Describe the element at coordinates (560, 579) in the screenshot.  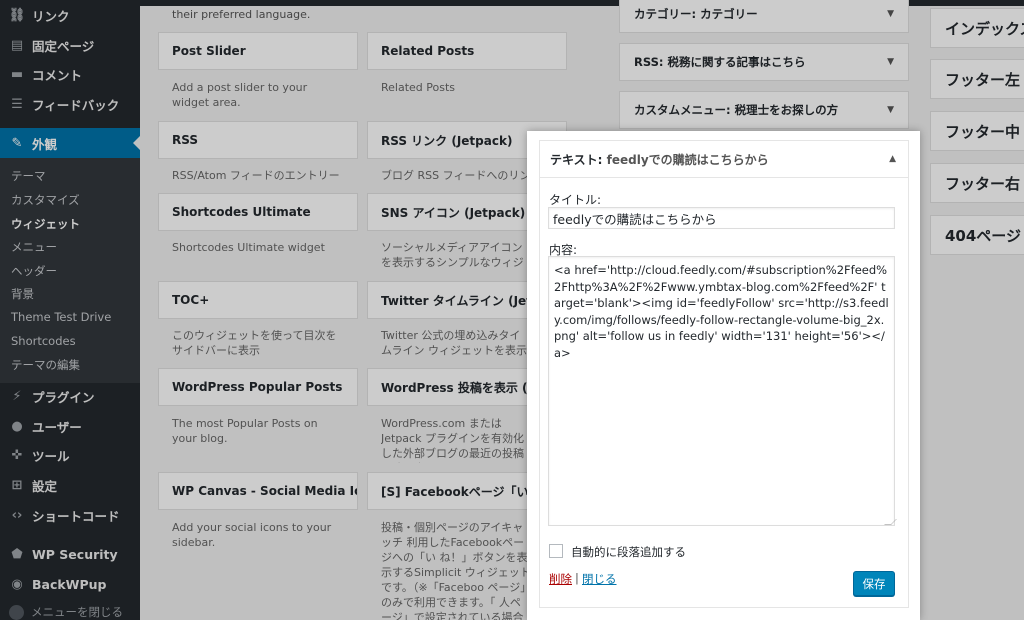
I see `delete-link: 削除` at that location.